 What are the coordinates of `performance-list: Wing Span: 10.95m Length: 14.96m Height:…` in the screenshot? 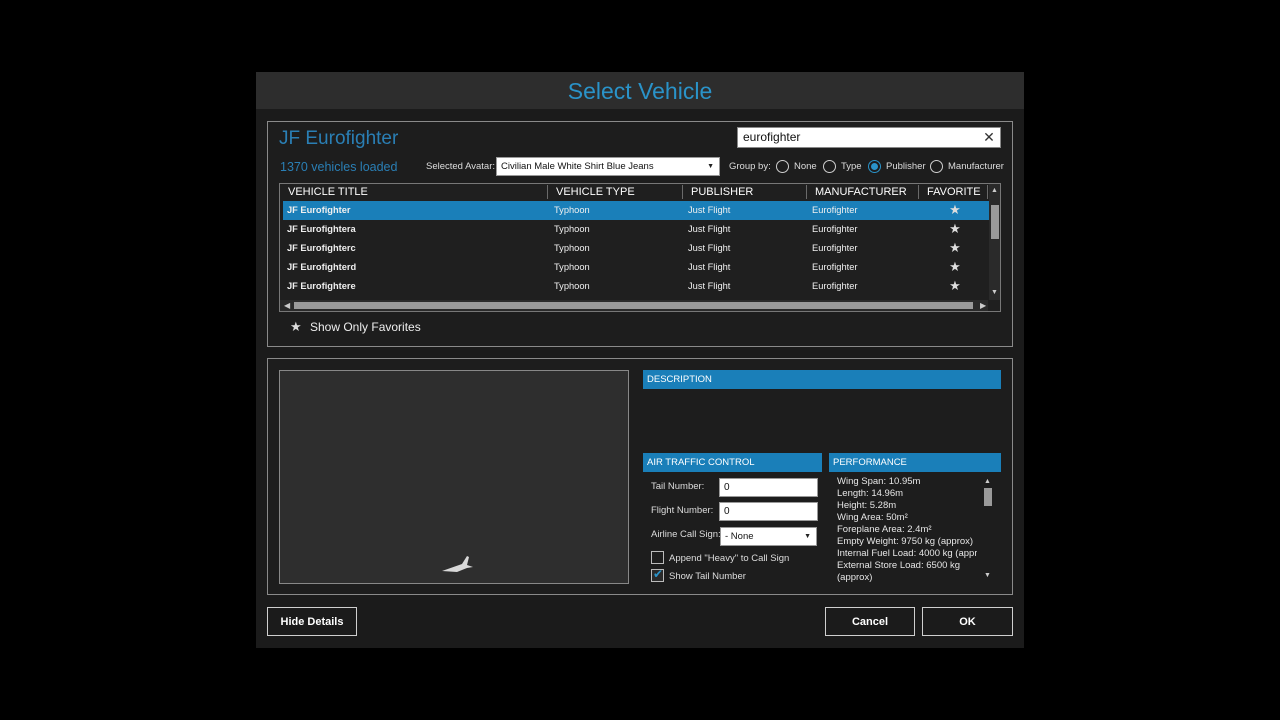 It's located at (907, 530).